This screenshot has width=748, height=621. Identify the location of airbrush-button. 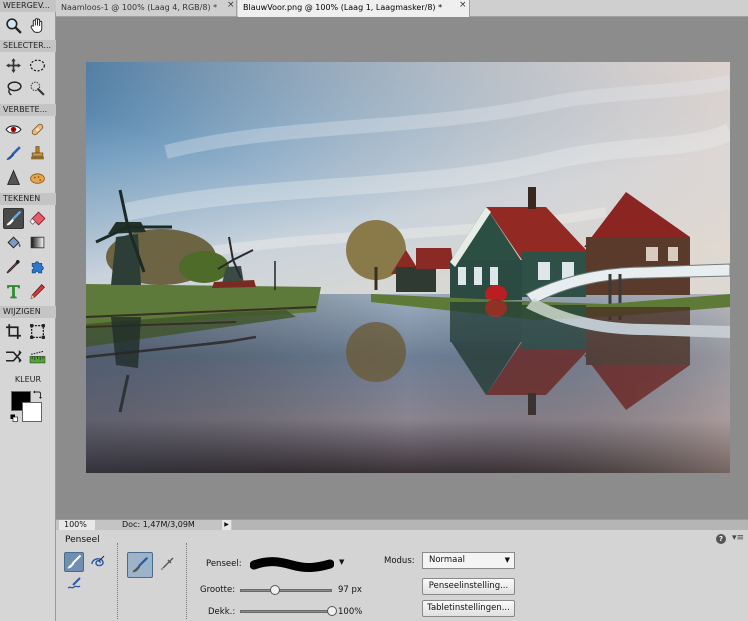
(167, 564).